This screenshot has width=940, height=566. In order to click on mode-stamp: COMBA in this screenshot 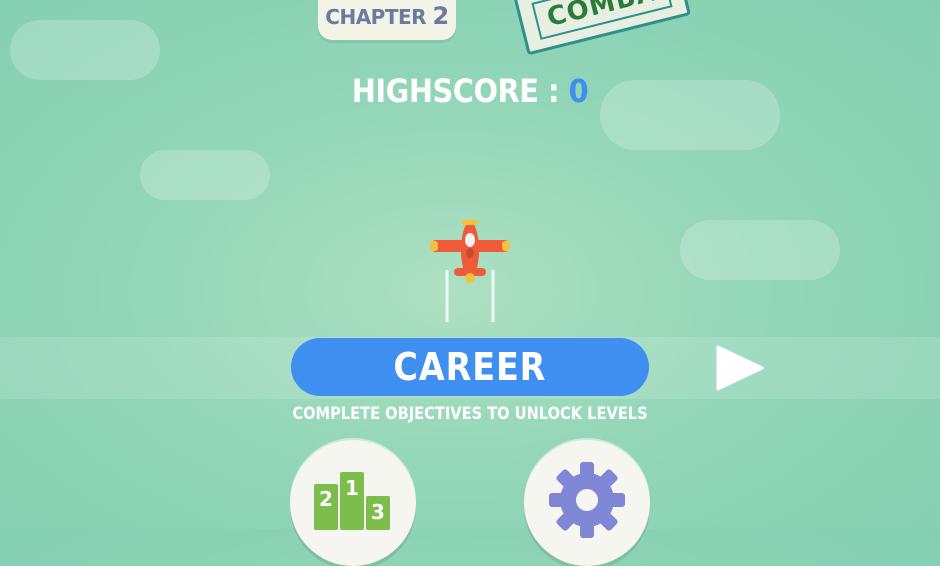, I will do `click(602, 28)`.